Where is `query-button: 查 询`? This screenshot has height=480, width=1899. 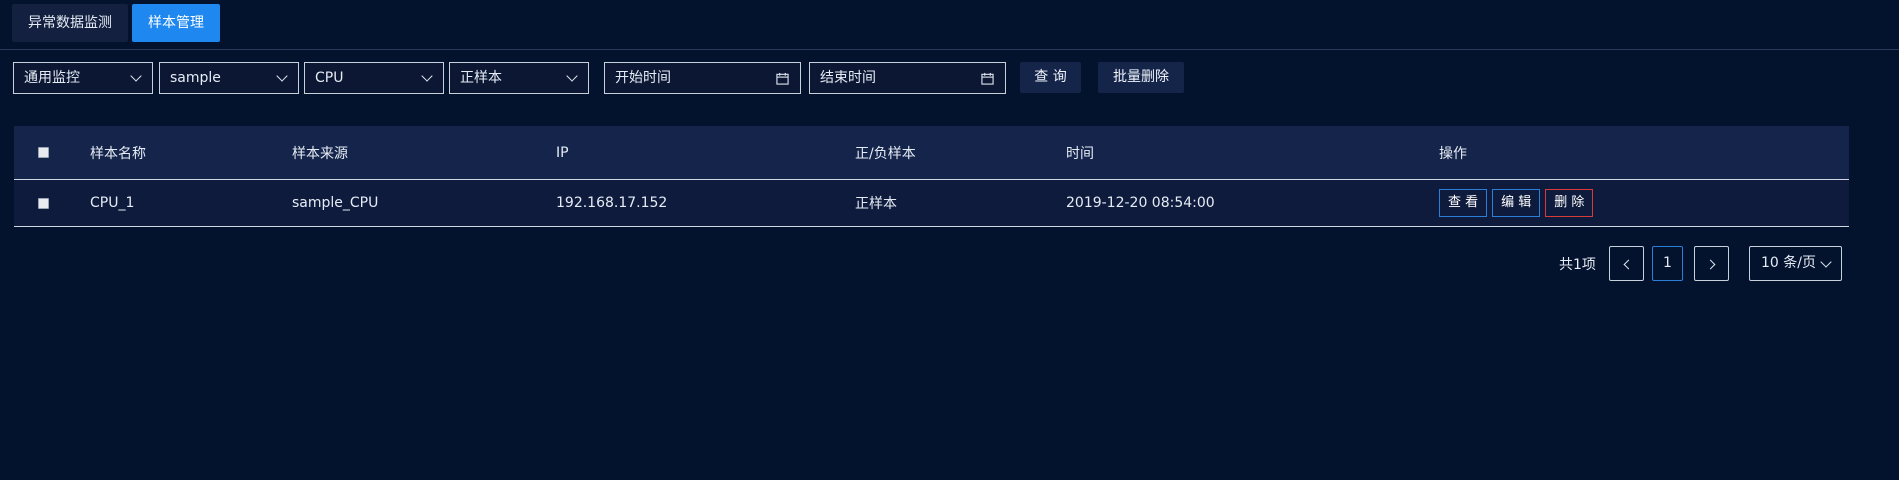 query-button: 查 询 is located at coordinates (1050, 77).